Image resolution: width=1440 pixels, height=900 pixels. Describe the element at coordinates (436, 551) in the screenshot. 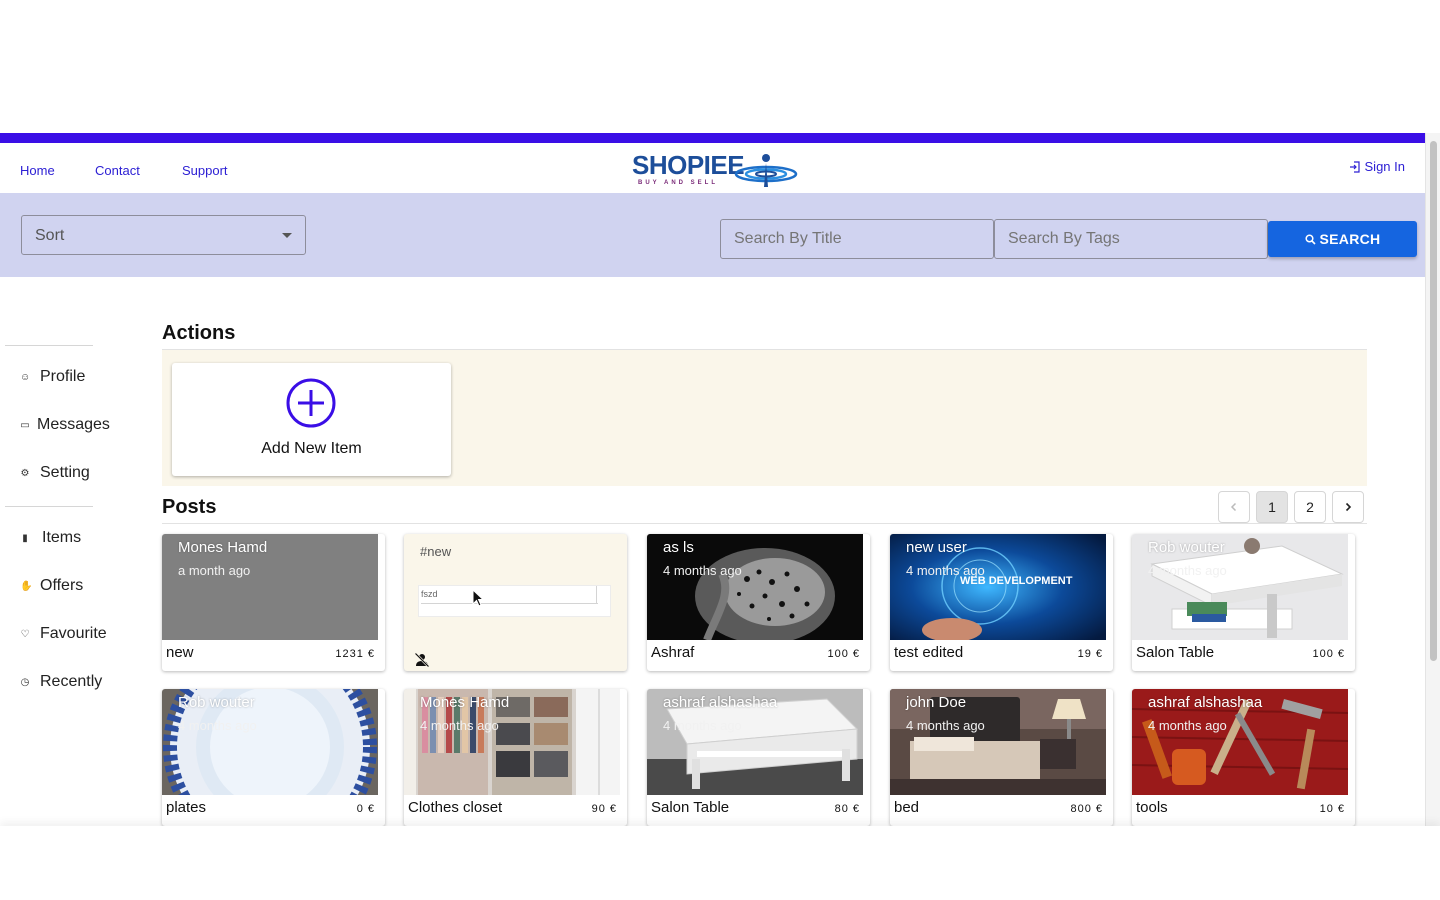

I see `post-tag: #new` at that location.